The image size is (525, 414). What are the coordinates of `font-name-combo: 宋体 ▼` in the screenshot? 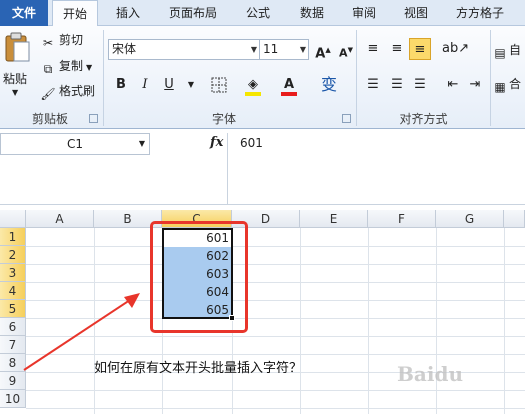 It's located at (184, 49).